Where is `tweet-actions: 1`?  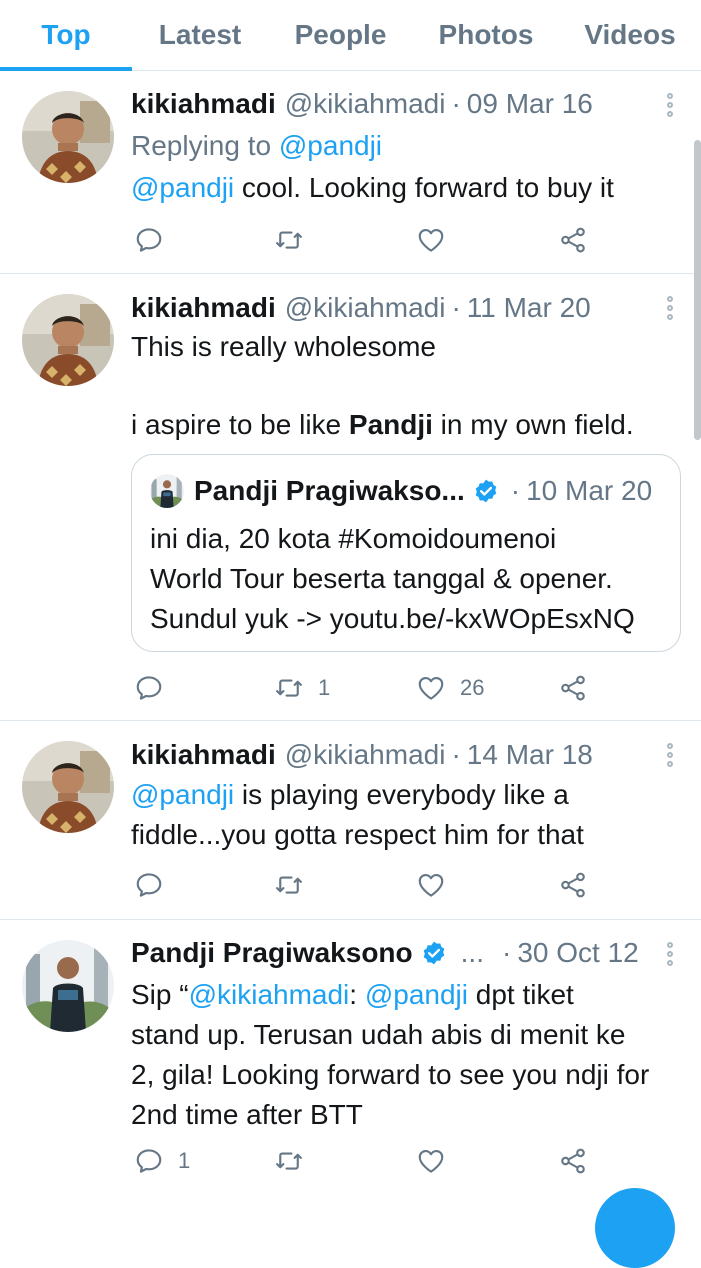 tweet-actions: 1 is located at coordinates (371, 1161).